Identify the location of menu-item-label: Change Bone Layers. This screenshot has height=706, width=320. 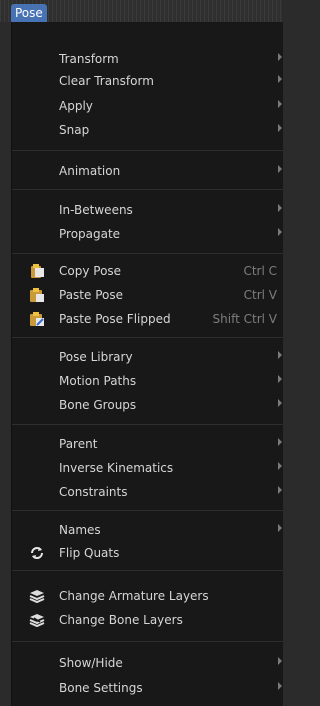
(121, 620).